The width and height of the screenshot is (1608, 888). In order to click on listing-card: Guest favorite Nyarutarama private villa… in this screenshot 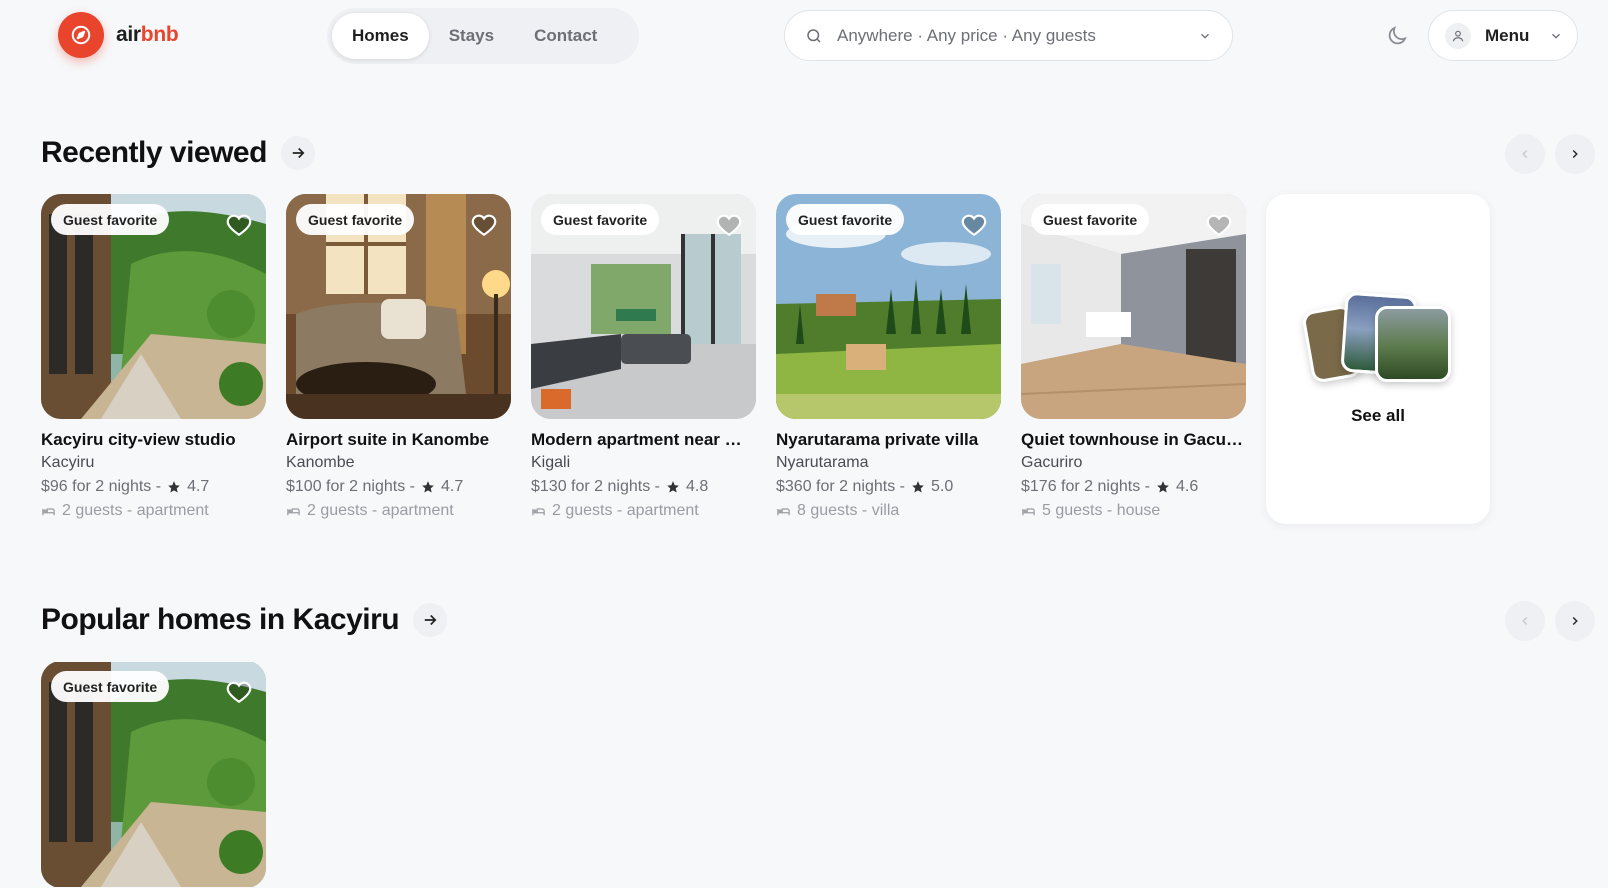, I will do `click(888, 359)`.